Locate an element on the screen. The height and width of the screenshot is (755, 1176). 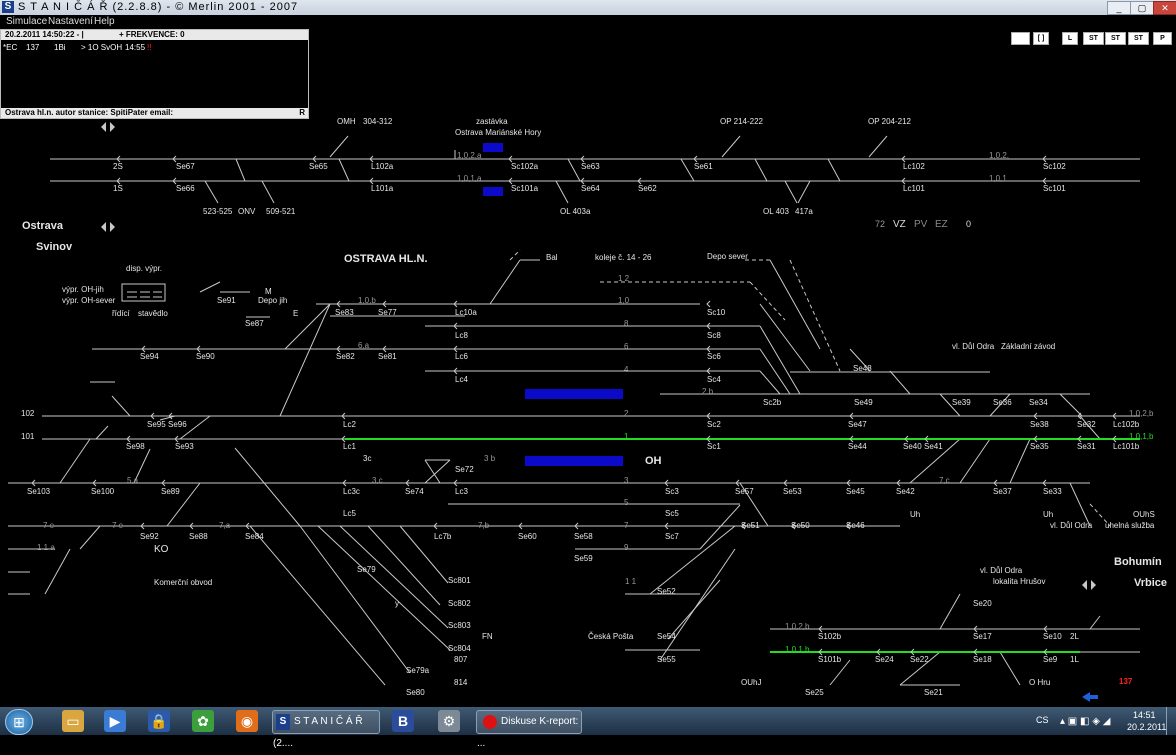
diagram-label: Sc102 is located at coordinates (1054, 166).